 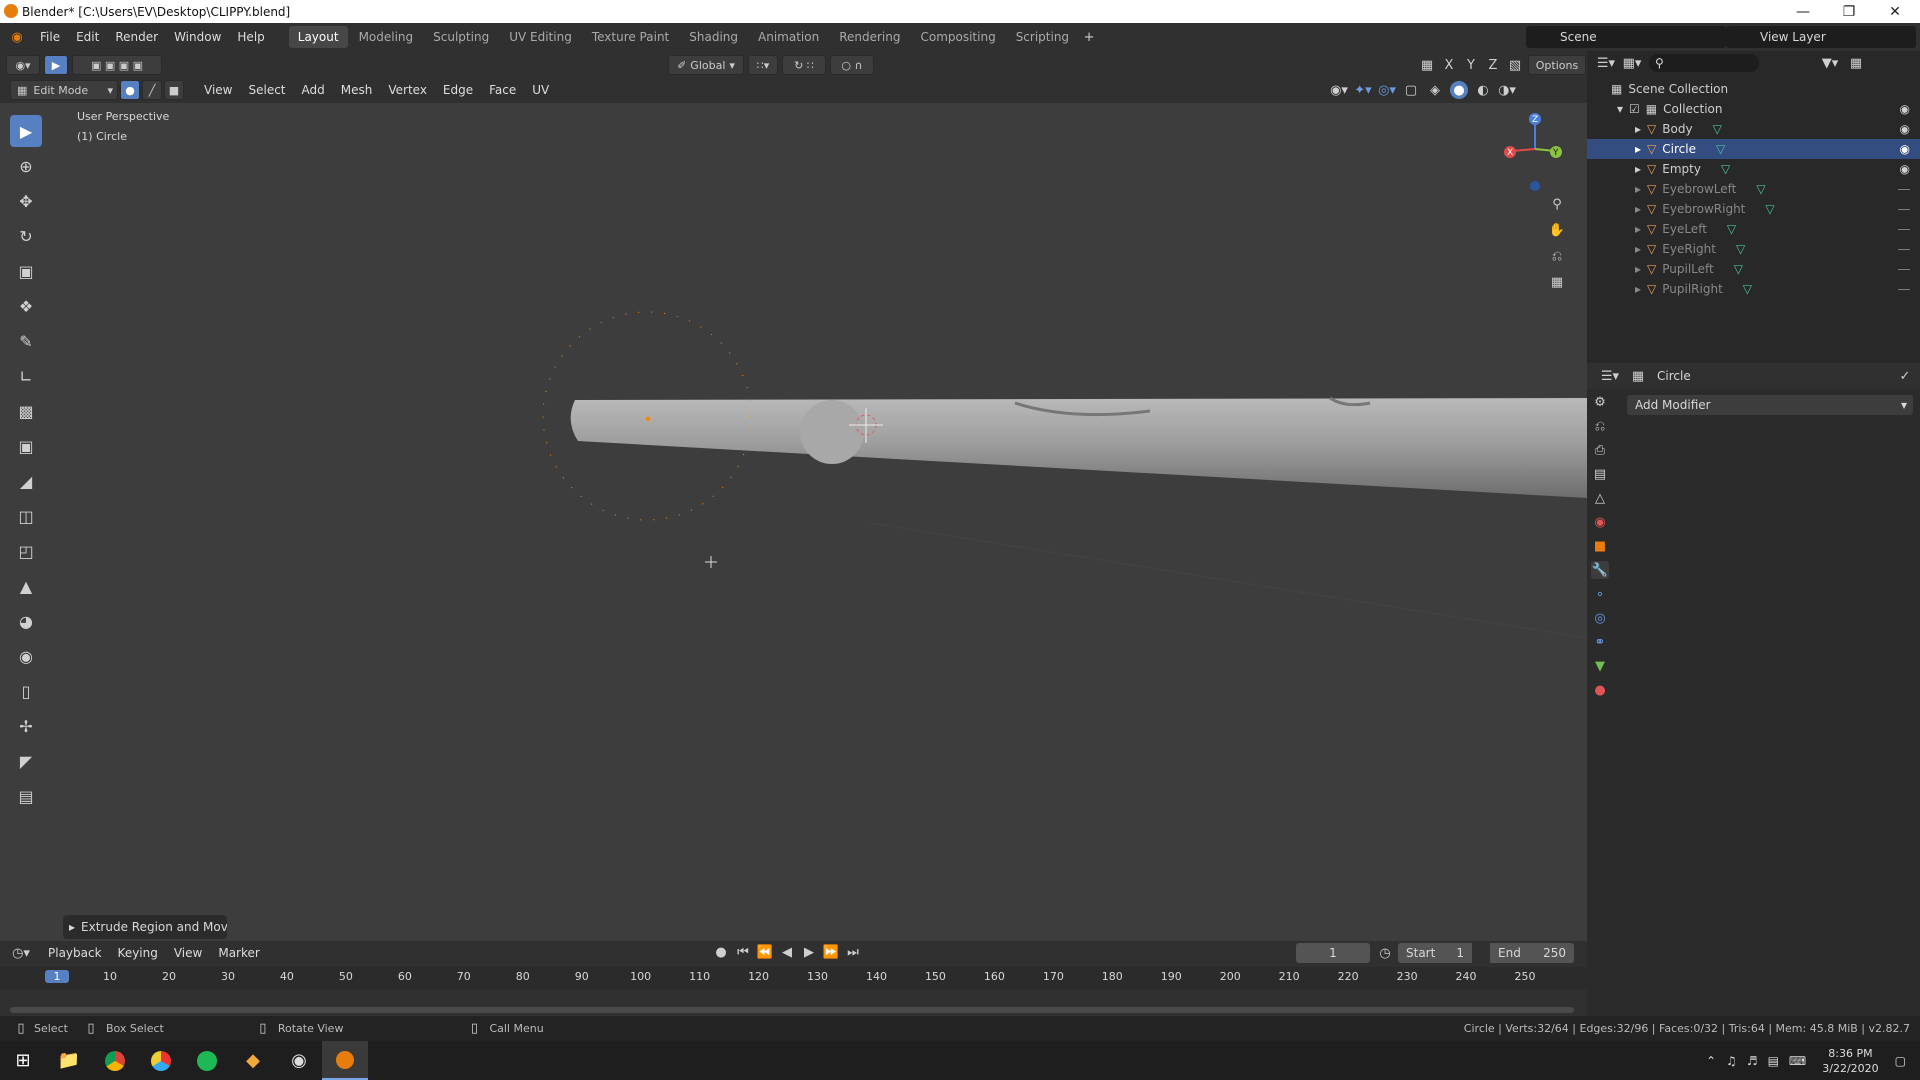 What do you see at coordinates (1449, 65) in the screenshot?
I see `axis-x-toggle: X` at bounding box center [1449, 65].